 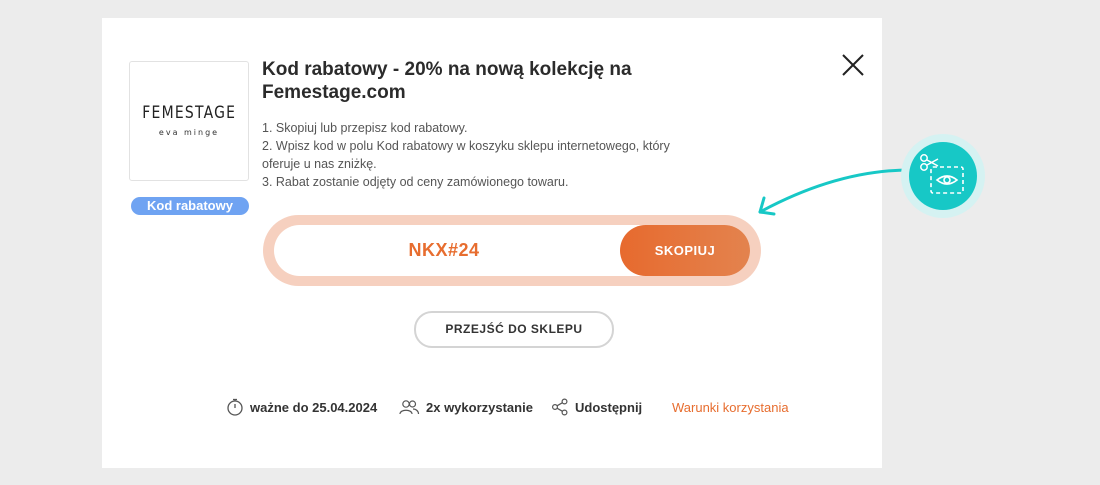 What do you see at coordinates (730, 407) in the screenshot?
I see `terms-link: Warunki korzystania` at bounding box center [730, 407].